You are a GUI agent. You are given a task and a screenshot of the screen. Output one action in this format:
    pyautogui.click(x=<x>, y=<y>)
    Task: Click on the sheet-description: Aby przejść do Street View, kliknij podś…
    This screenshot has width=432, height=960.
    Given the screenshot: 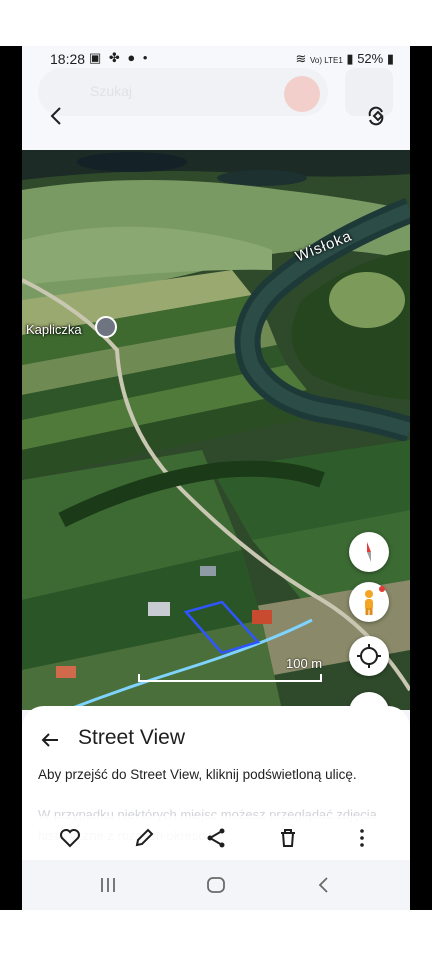 What is the action you would take?
    pyautogui.click(x=197, y=774)
    